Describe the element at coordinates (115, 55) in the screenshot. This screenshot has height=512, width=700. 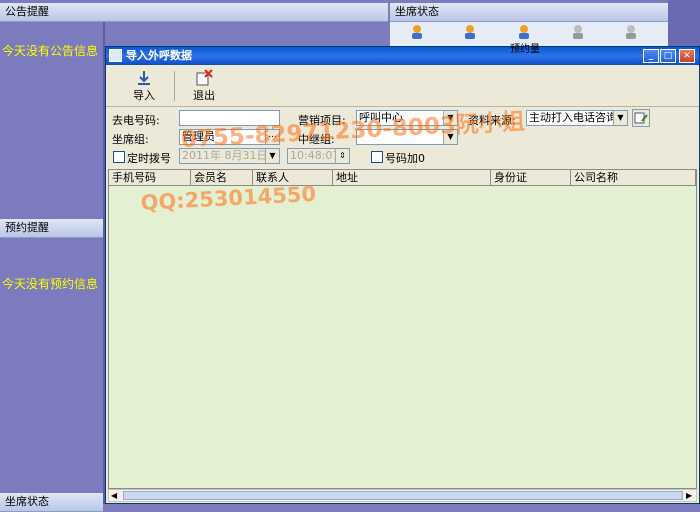
I see `app-icon` at that location.